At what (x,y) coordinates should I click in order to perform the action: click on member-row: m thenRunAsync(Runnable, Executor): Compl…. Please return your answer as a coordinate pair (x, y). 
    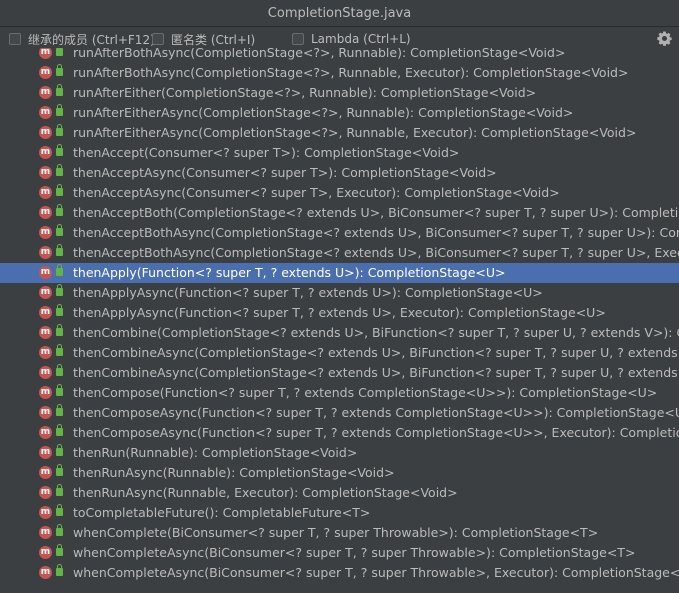
    Looking at the image, I should click on (339, 493).